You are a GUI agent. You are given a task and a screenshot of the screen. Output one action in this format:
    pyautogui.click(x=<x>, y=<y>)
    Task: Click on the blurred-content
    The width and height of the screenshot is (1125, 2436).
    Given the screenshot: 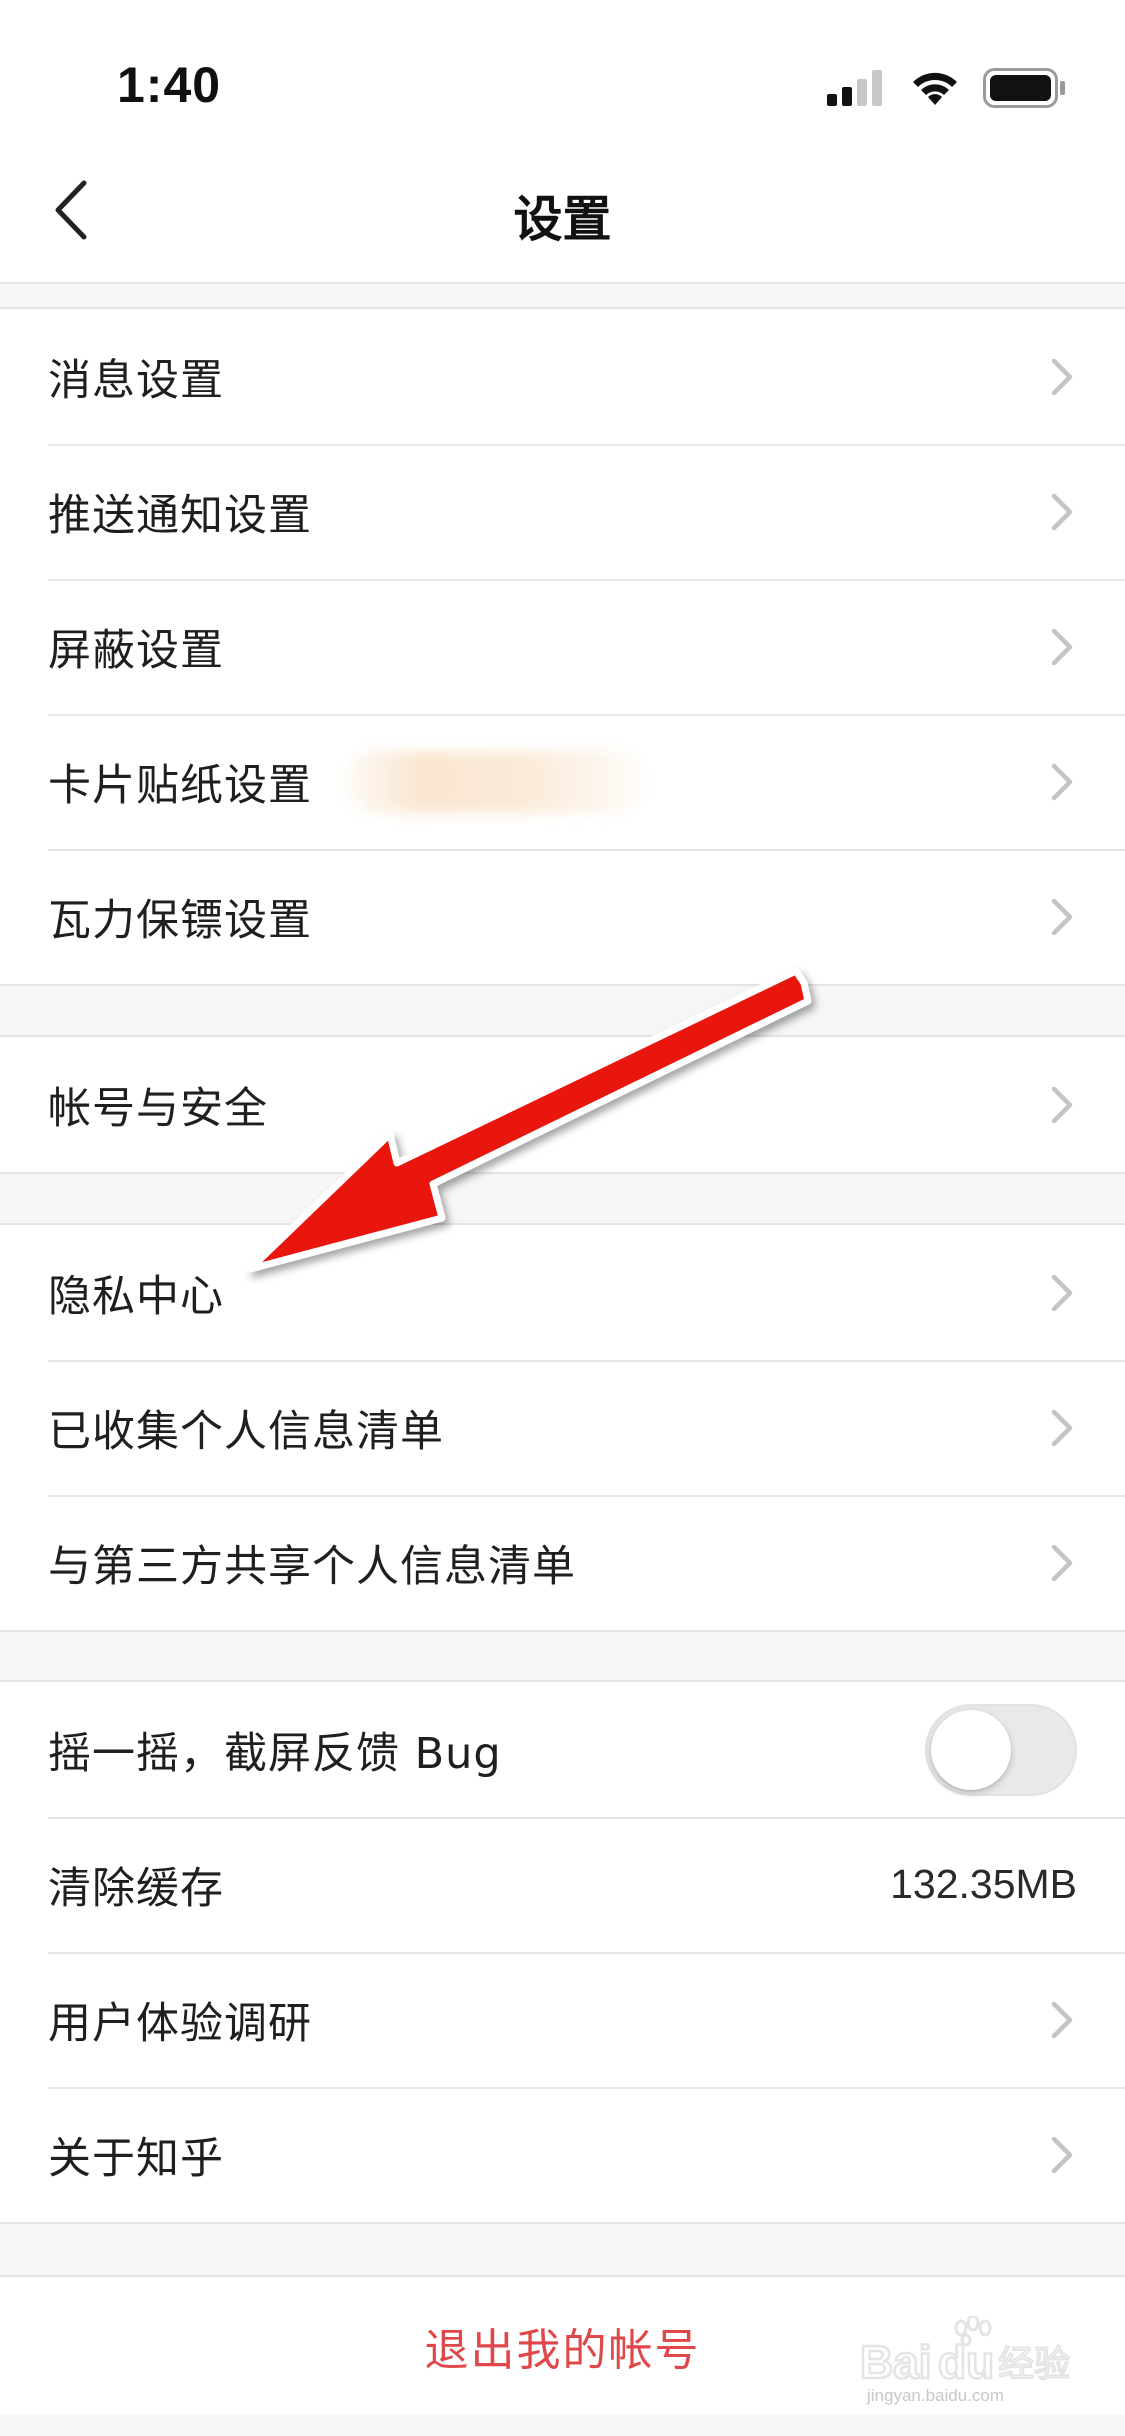 What is the action you would take?
    pyautogui.click(x=495, y=781)
    